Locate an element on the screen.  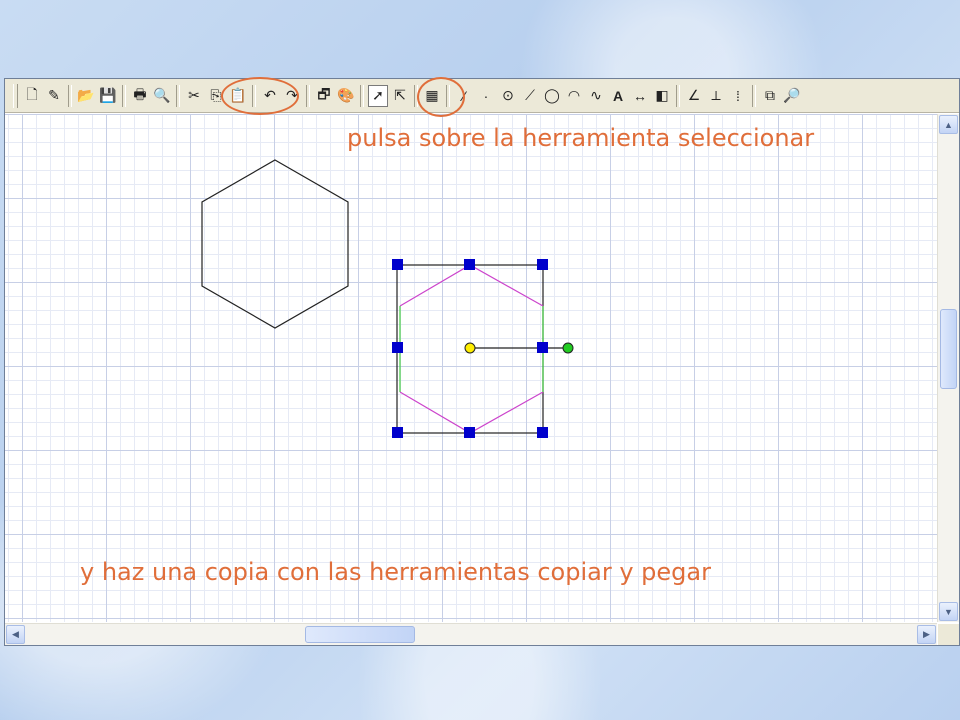
style-icon: 🎨 is located at coordinates (346, 96).